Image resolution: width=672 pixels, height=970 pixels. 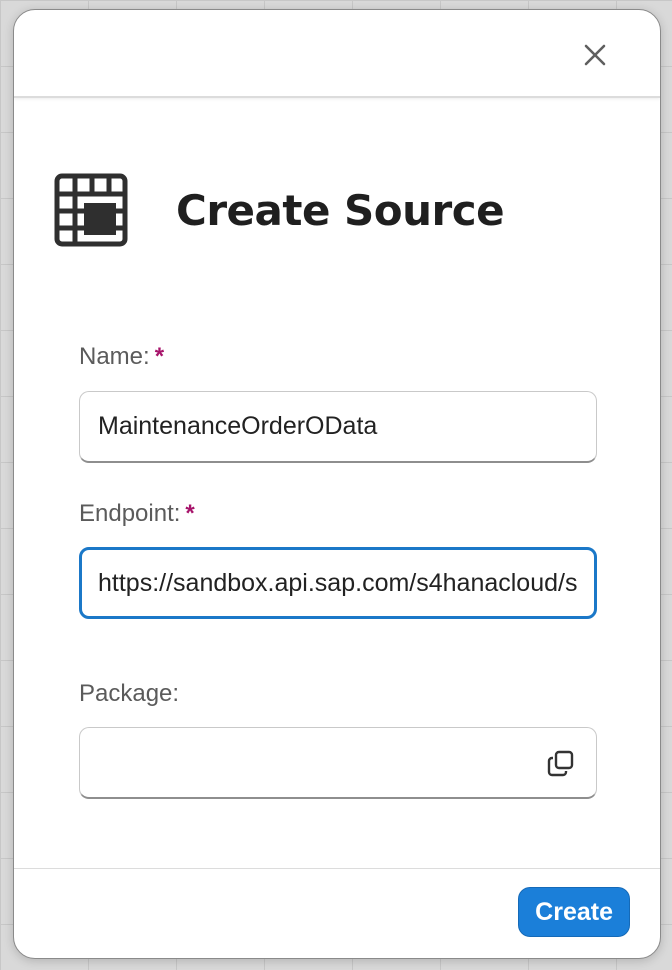 What do you see at coordinates (340, 210) in the screenshot?
I see `dialog-title: Create Source` at bounding box center [340, 210].